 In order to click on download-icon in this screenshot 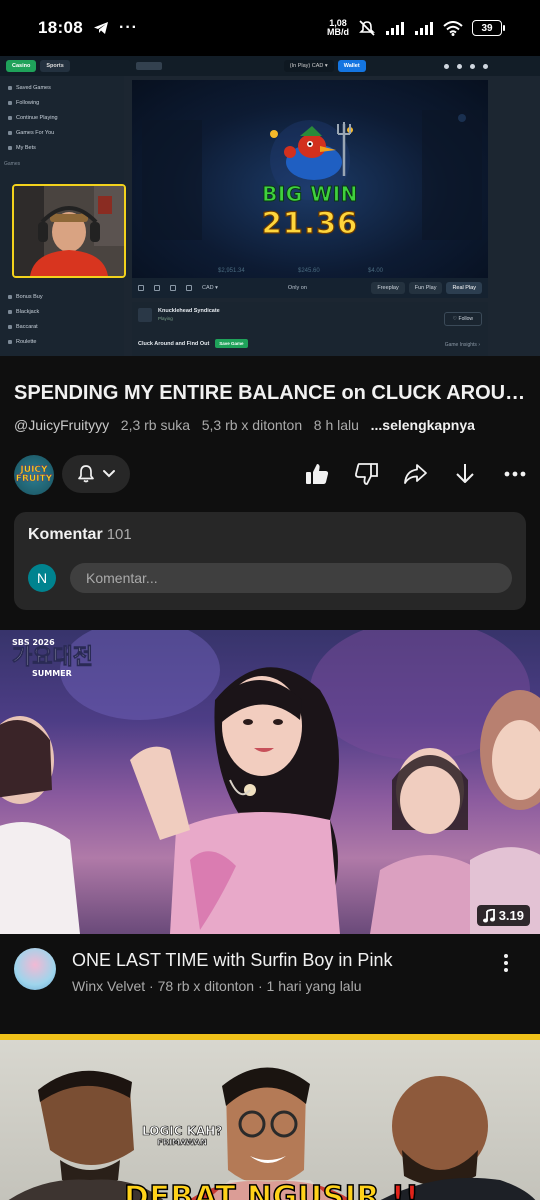, I will do `click(465, 473)`.